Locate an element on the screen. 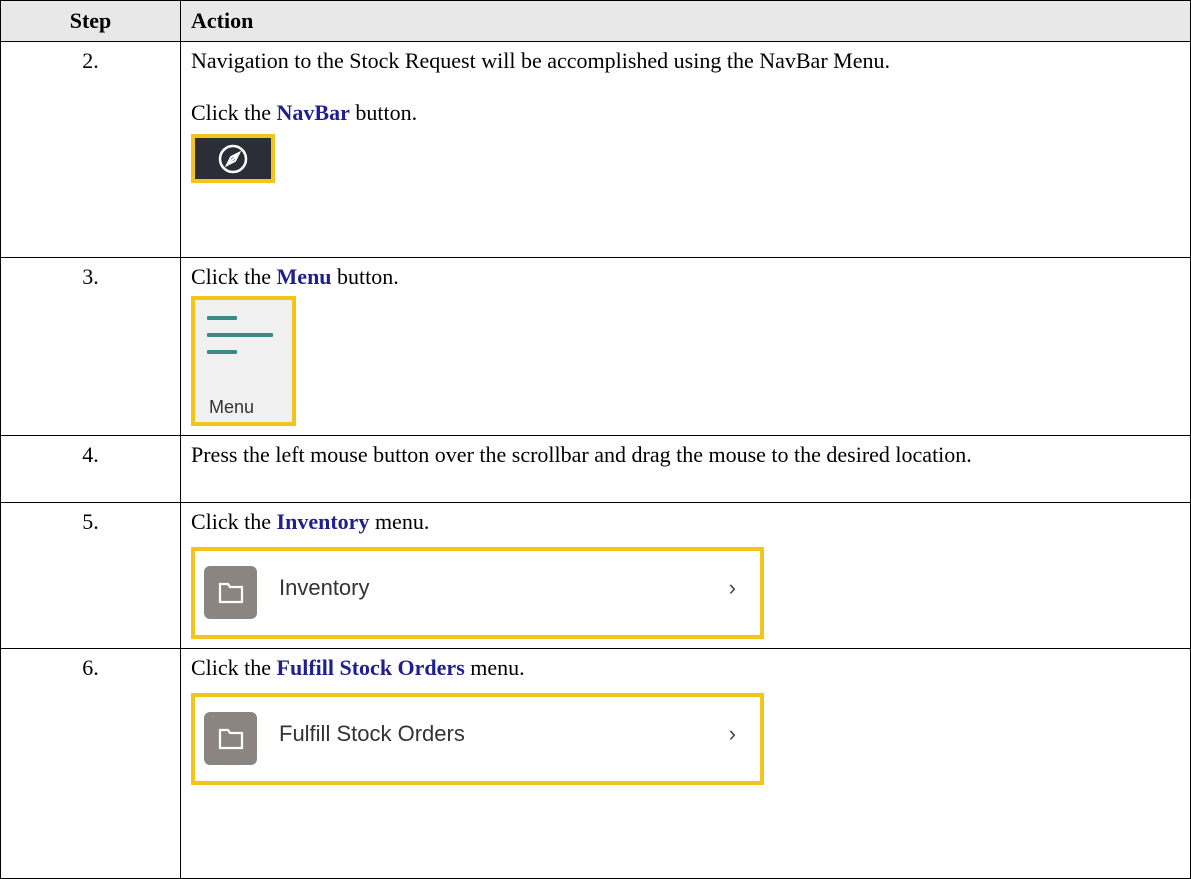  action-cell: Click the Inventory menu. Inventory › is located at coordinates (685, 575).